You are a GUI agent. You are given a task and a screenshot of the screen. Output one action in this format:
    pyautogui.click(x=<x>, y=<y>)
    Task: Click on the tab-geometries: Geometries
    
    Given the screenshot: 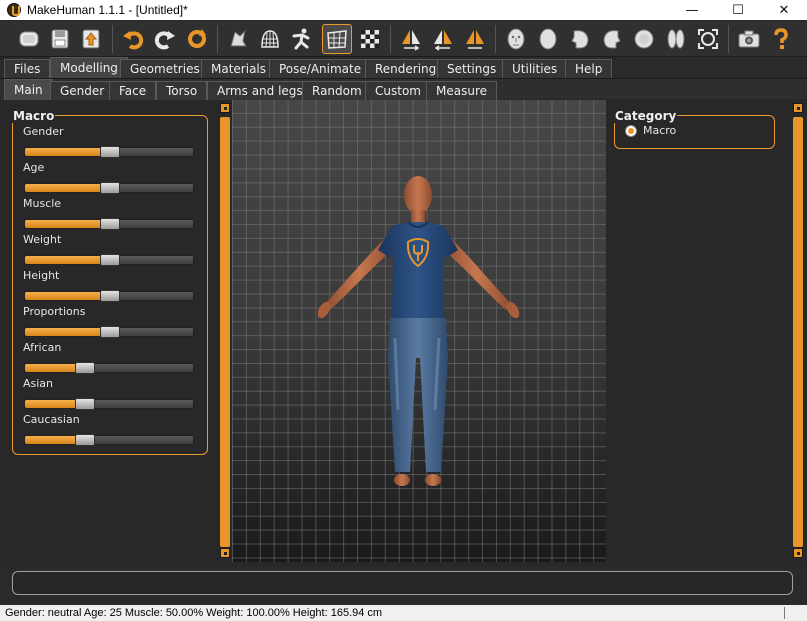 What is the action you would take?
    pyautogui.click(x=165, y=68)
    